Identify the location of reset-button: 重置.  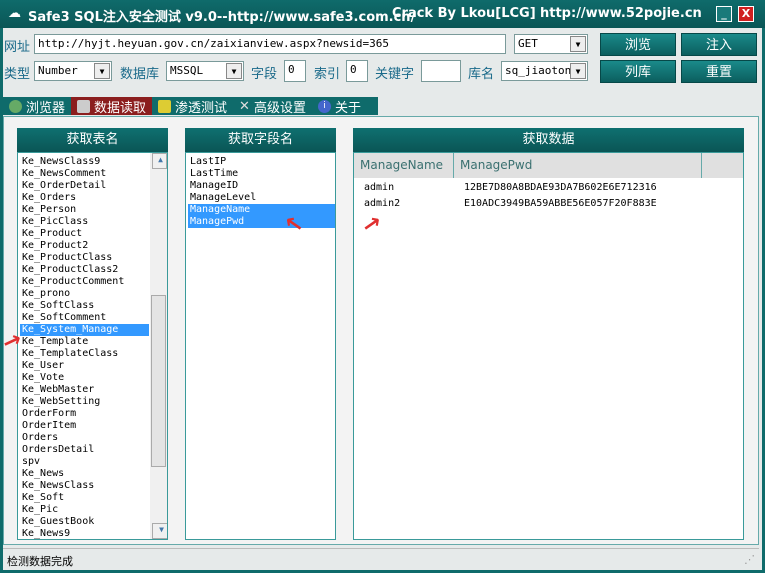
(719, 71).